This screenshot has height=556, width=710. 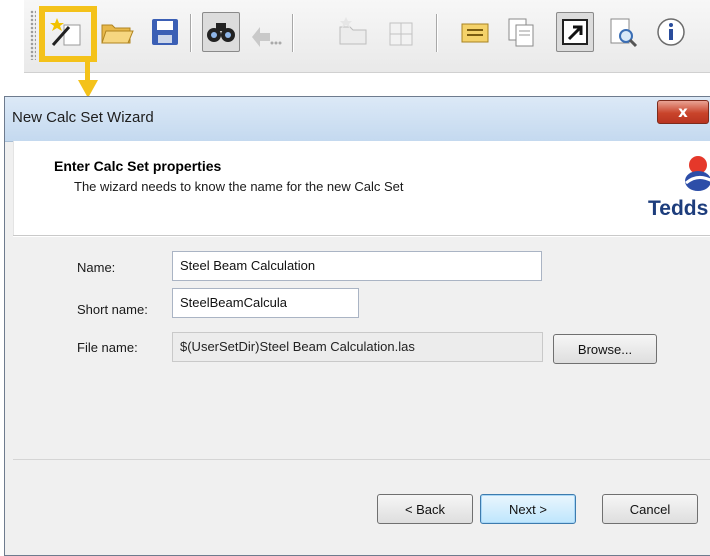 I want to click on copy-icon, so click(x=521, y=32).